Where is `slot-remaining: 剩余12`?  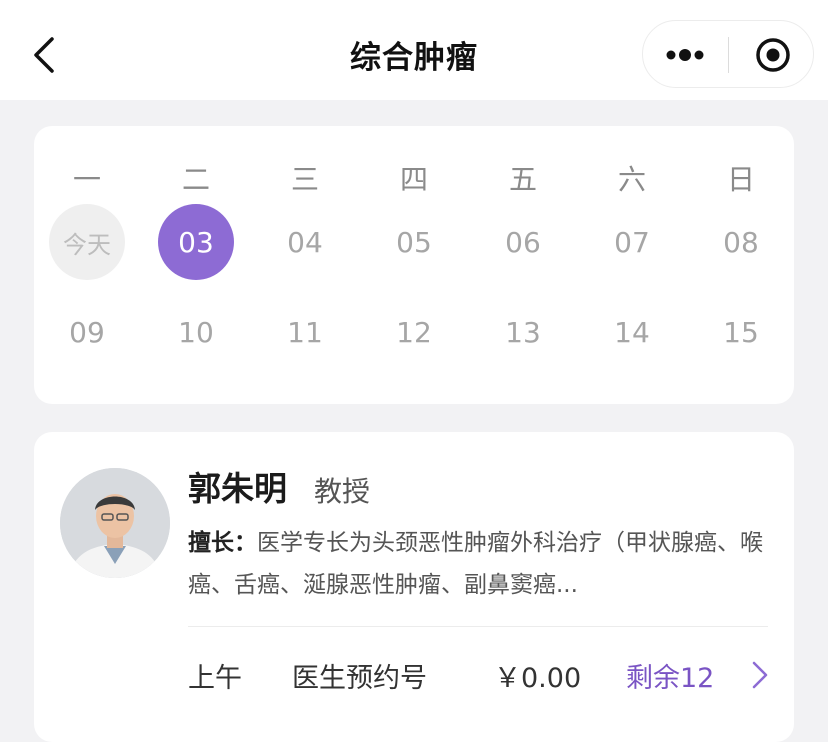 slot-remaining: 剩余12 is located at coordinates (670, 678).